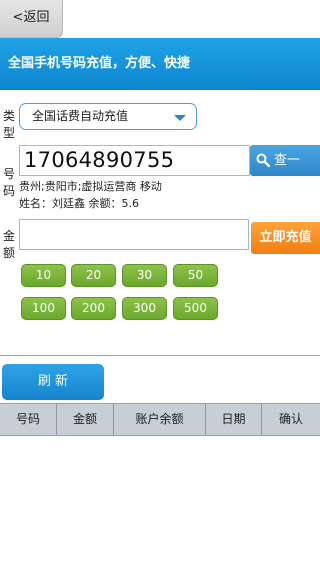 Image resolution: width=320 pixels, height=568 pixels. What do you see at coordinates (93, 308) in the screenshot?
I see `amount-option-200: 200` at bounding box center [93, 308].